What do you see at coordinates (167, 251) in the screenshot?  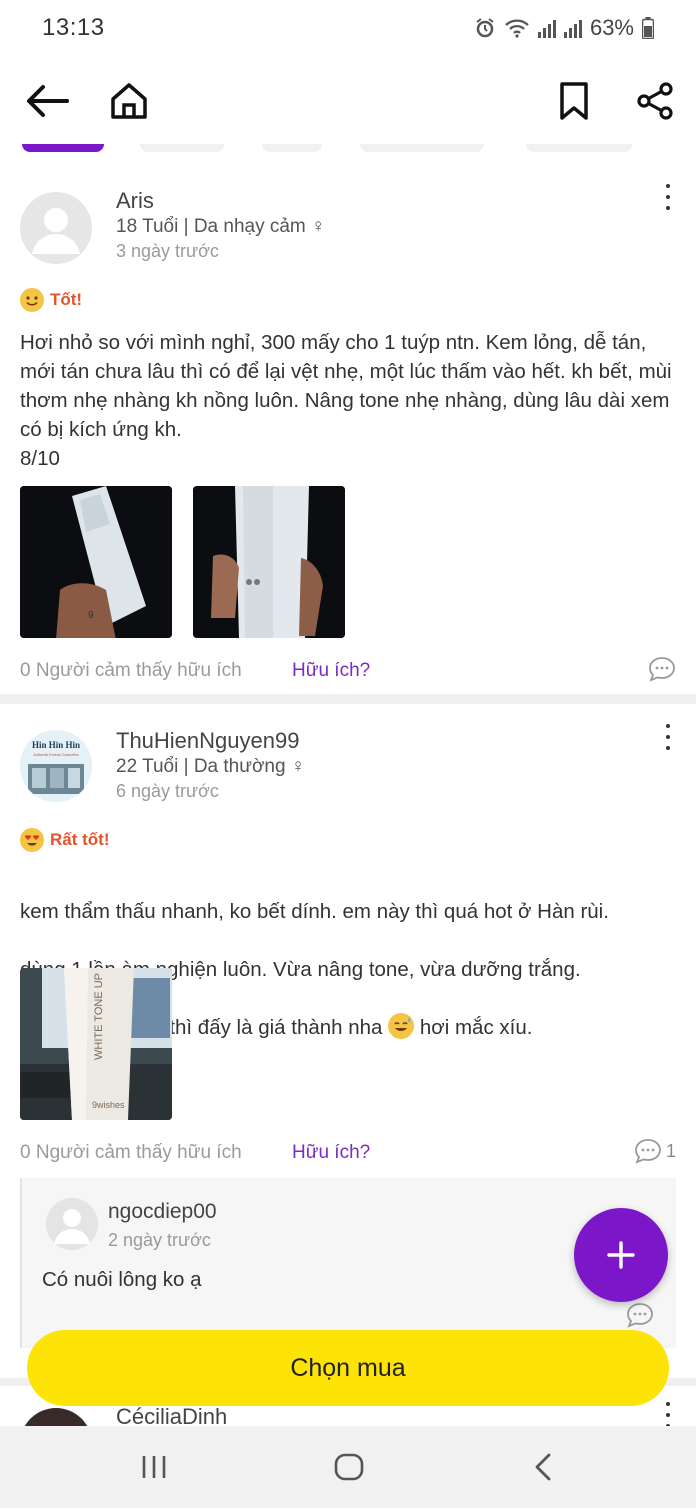 I see `review-time: 3 ngày trước` at bounding box center [167, 251].